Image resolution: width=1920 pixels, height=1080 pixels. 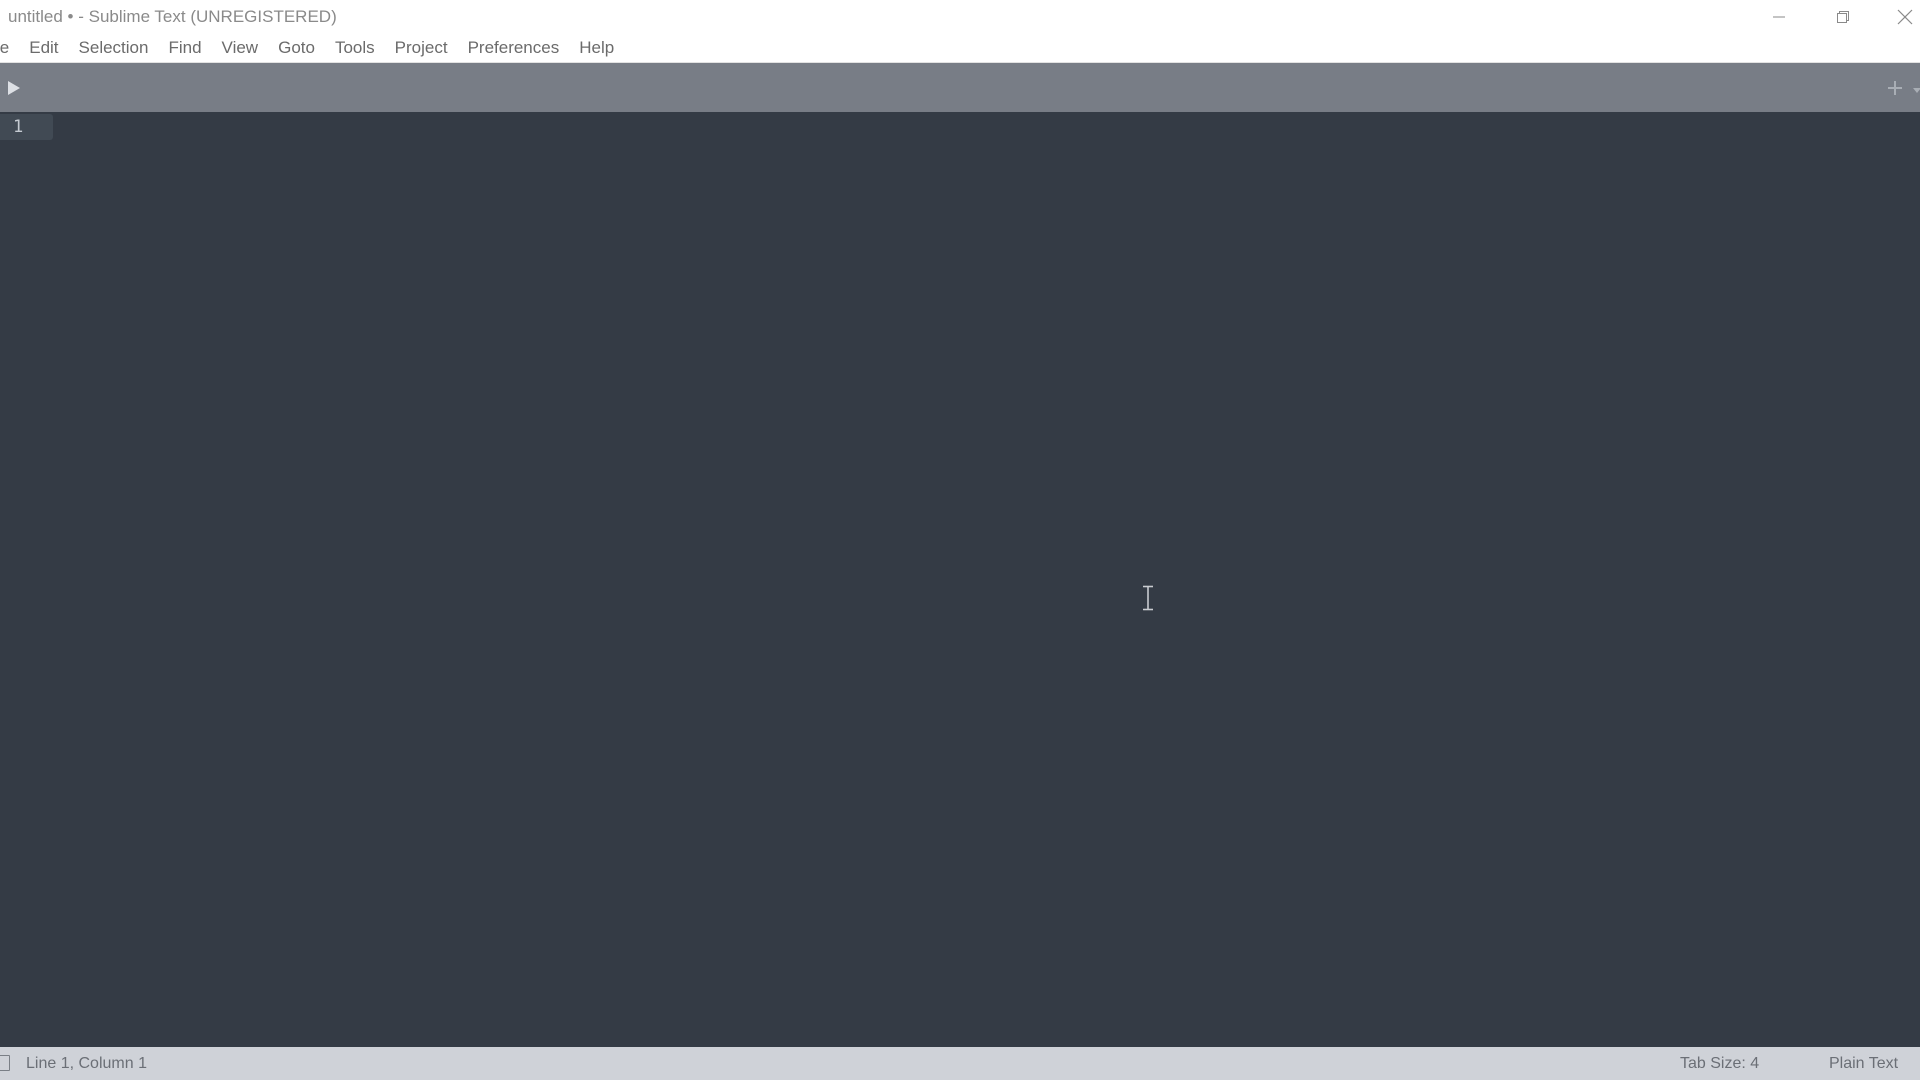 I want to click on minimize-icon, so click(x=1779, y=16).